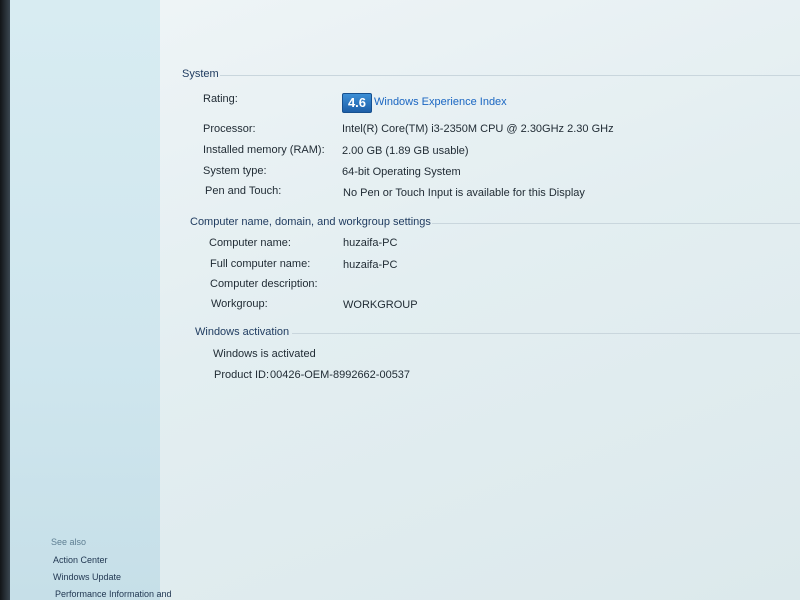 Image resolution: width=800 pixels, height=600 pixels. I want to click on see-also-performance-link: Performance Information and, so click(113, 594).